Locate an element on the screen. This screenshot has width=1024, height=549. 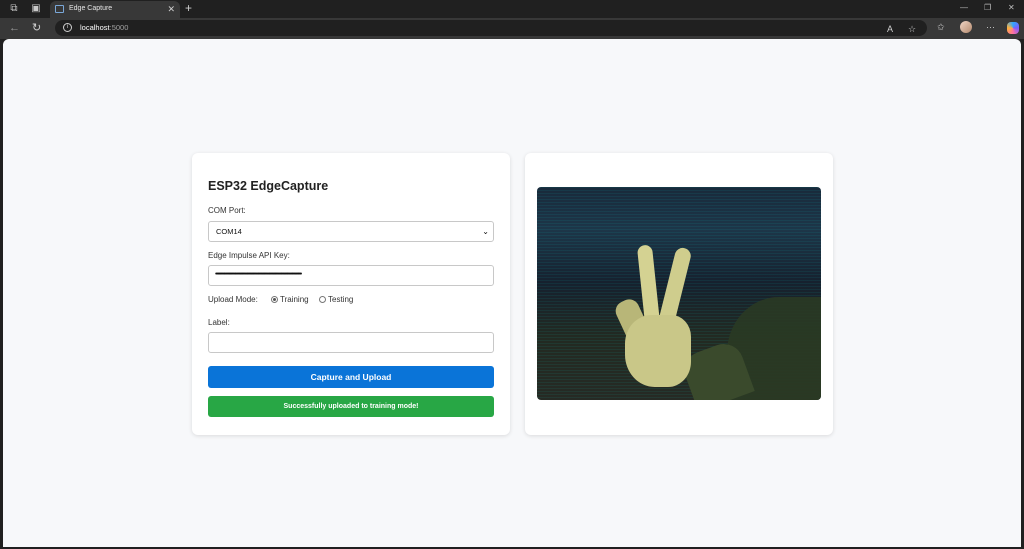
api-key-label: Edge Impulse API Key: is located at coordinates (249, 255).